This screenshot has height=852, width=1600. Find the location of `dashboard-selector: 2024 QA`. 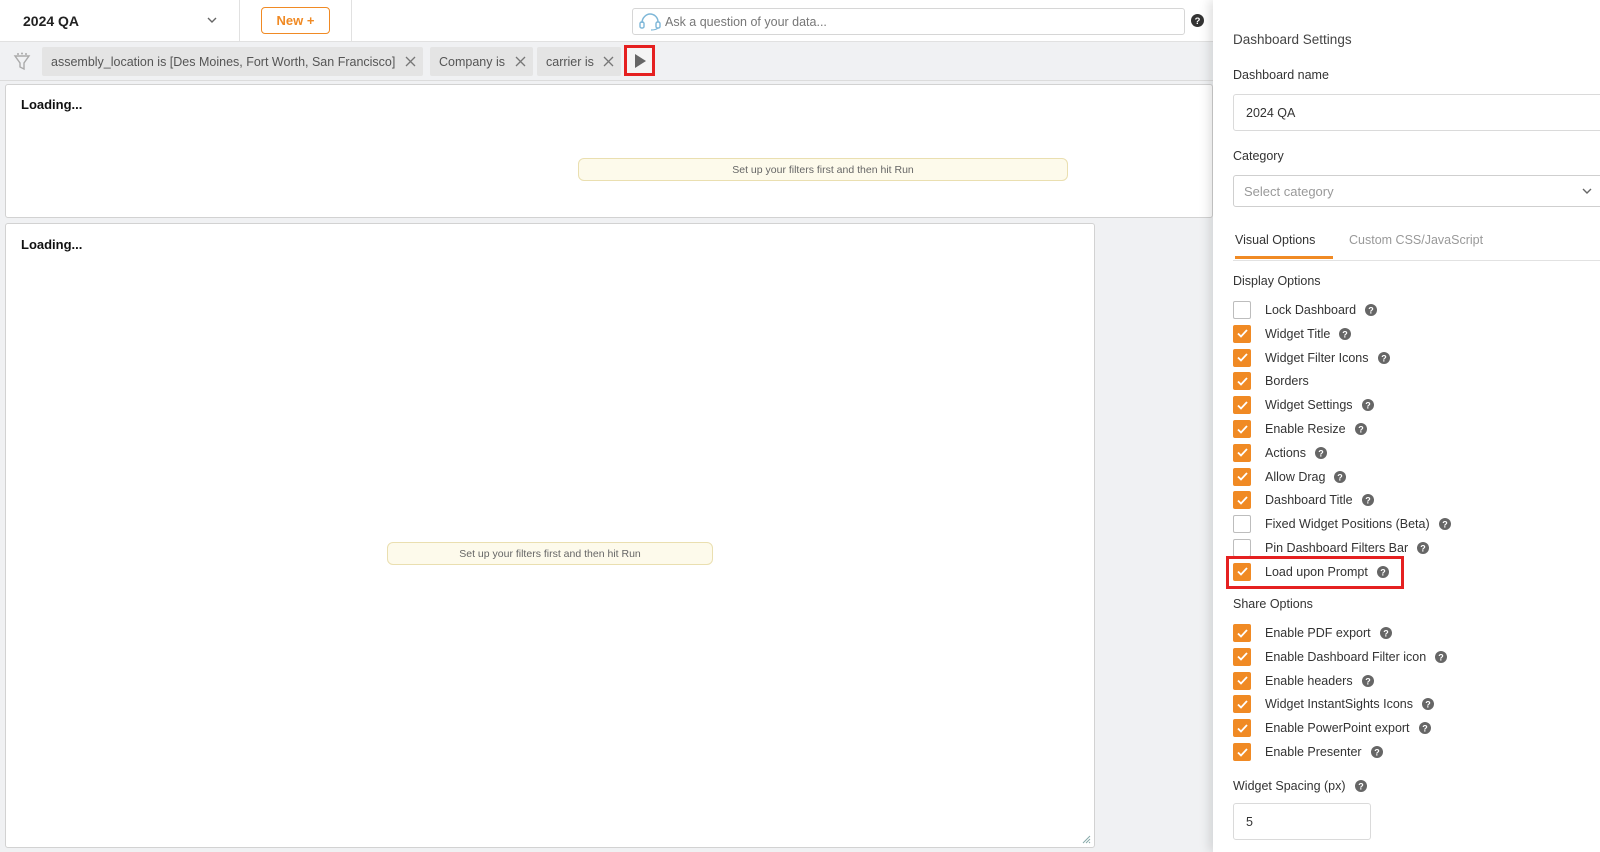

dashboard-selector: 2024 QA is located at coordinates (120, 21).